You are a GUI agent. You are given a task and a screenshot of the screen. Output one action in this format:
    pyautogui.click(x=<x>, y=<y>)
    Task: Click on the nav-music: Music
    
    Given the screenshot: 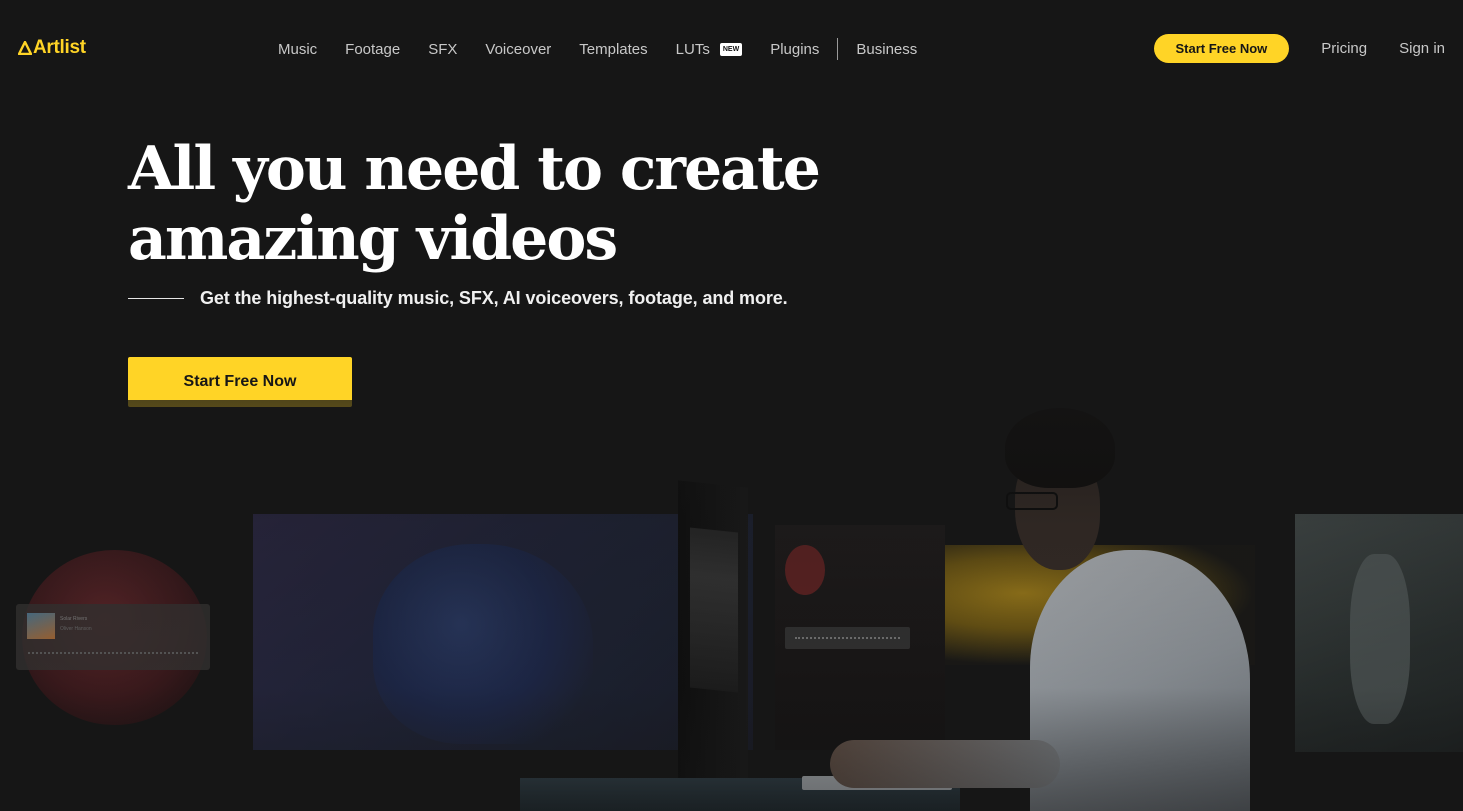 What is the action you would take?
    pyautogui.click(x=297, y=49)
    